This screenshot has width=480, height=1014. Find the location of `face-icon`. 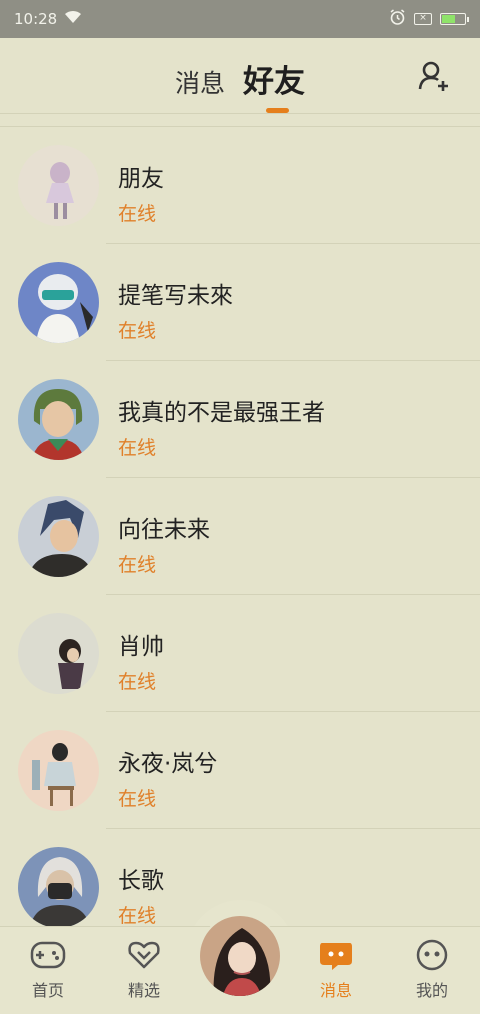

face-icon is located at coordinates (432, 955).